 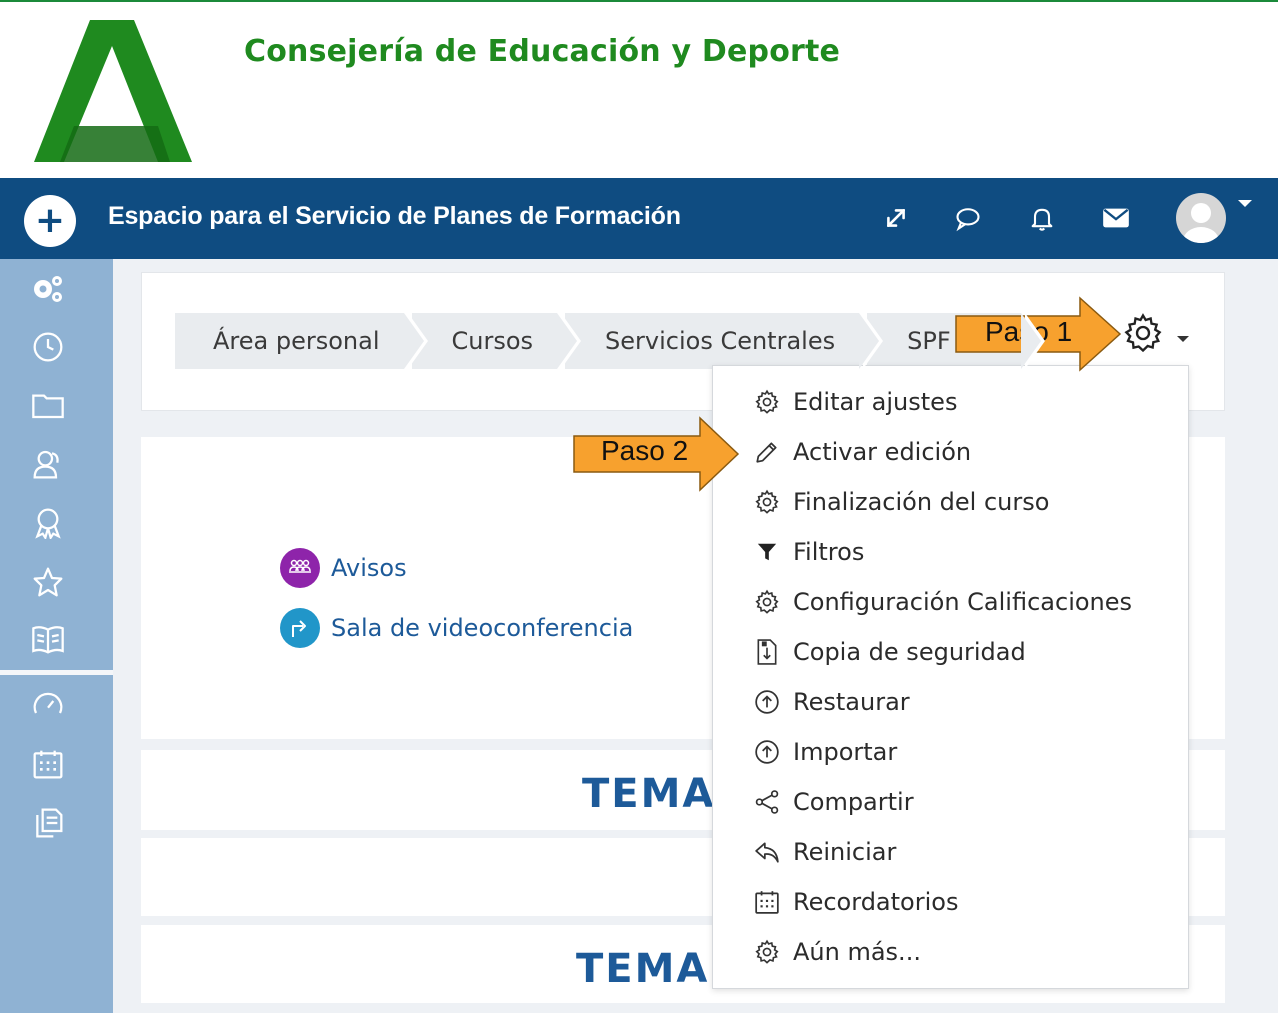 I want to click on menu-item-recordatorios: Recordatorios, so click(x=855, y=902).